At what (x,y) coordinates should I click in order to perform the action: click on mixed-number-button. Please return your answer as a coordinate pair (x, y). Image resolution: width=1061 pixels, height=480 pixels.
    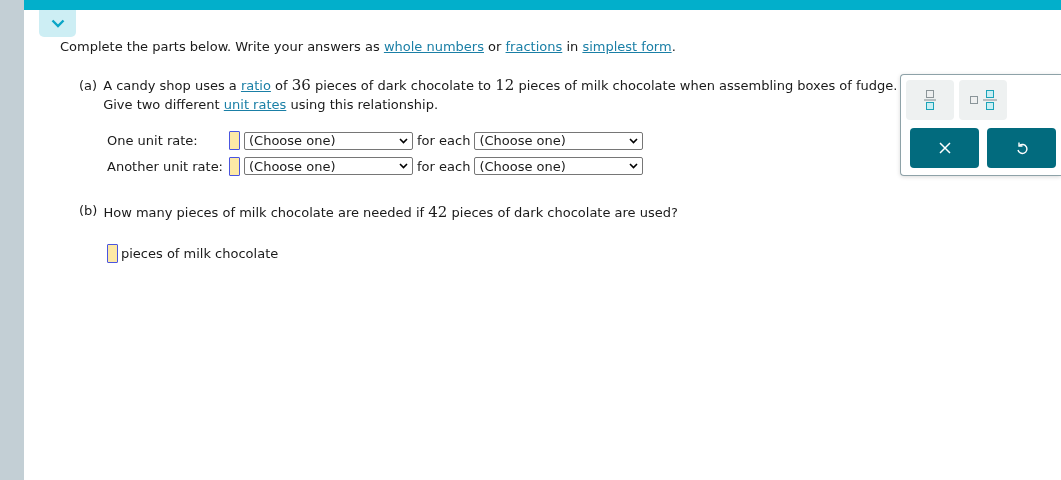
    Looking at the image, I should click on (983, 100).